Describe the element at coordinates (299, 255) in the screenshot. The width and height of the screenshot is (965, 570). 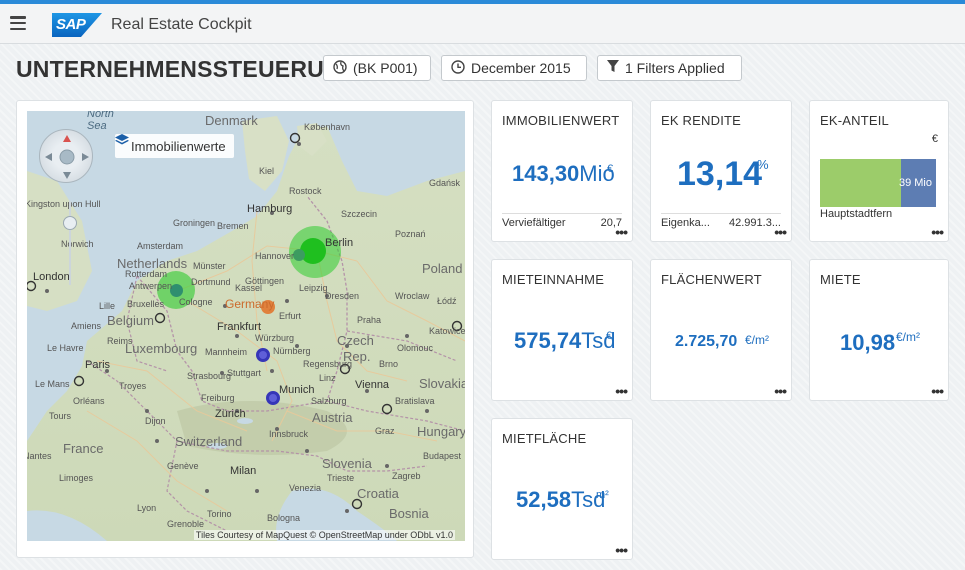
I see `bubble-berlin-inner` at that location.